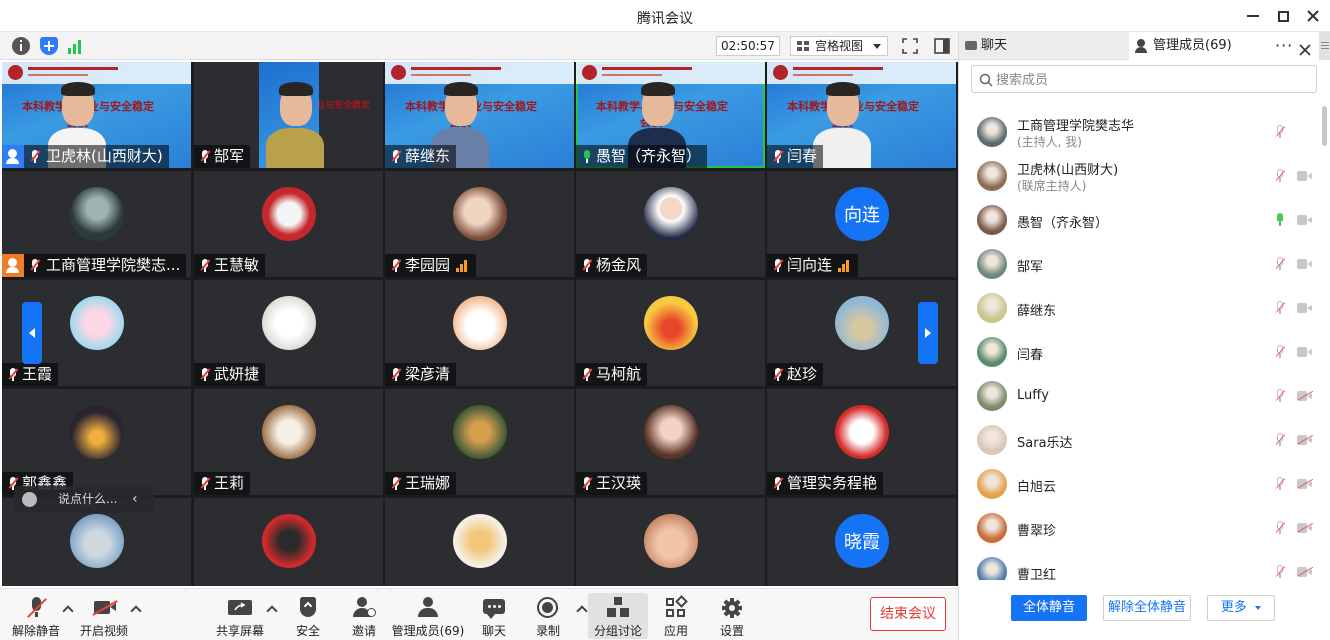  I want to click on member-search, so click(1144, 79).